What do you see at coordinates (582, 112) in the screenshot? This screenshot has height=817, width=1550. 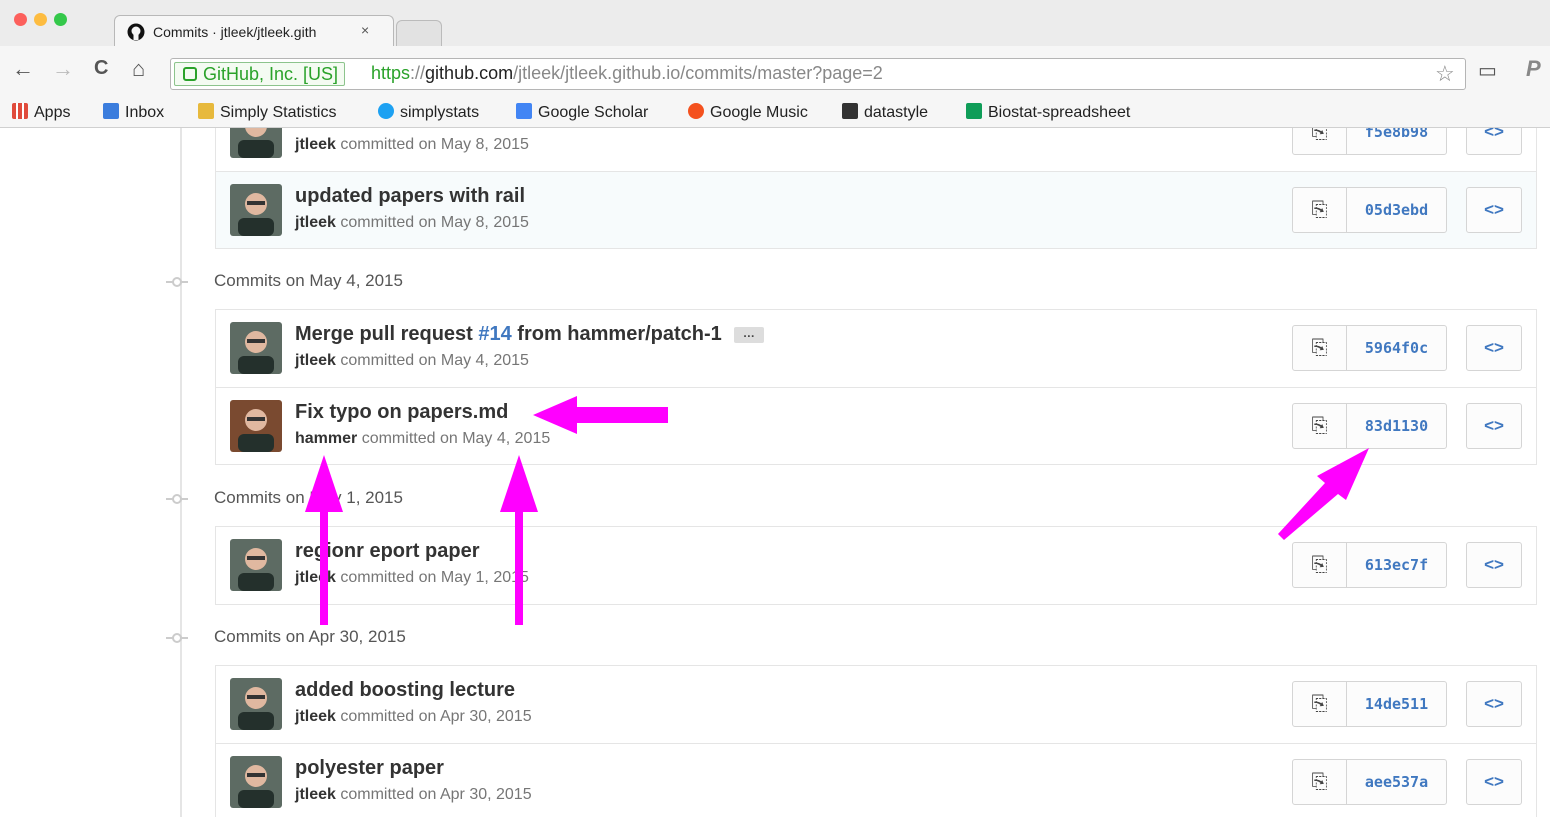 I see `bookmark-google-scholar: Google Scholar` at bounding box center [582, 112].